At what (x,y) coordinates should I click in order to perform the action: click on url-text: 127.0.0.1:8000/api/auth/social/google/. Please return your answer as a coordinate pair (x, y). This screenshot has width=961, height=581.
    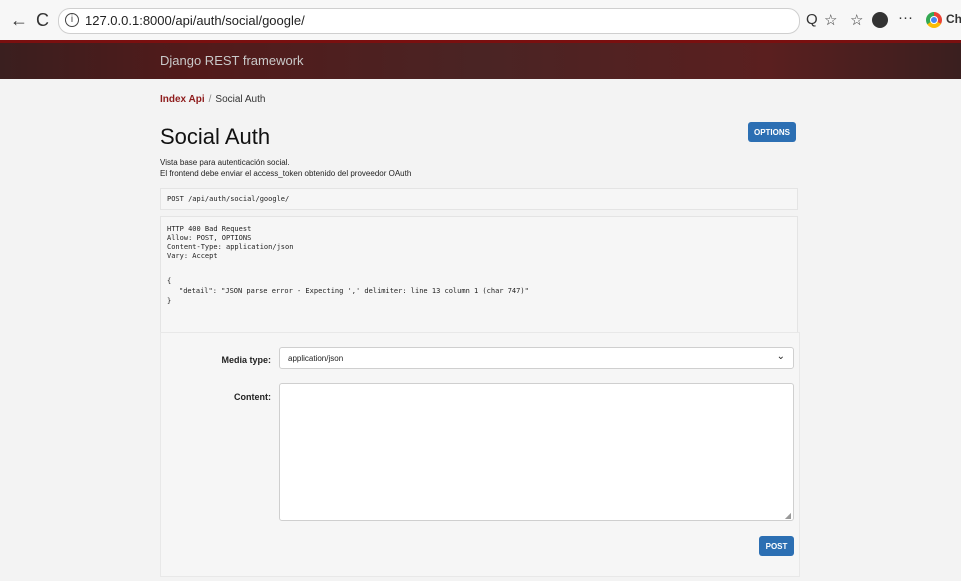
    Looking at the image, I should click on (195, 20).